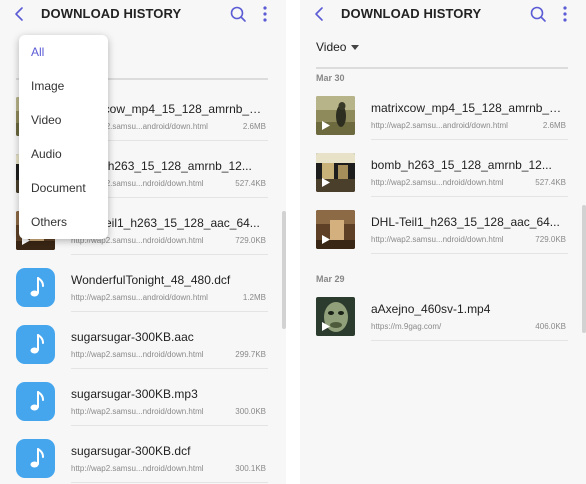 This screenshot has width=586, height=484. I want to click on dropdown-option-all: All, so click(37, 52).